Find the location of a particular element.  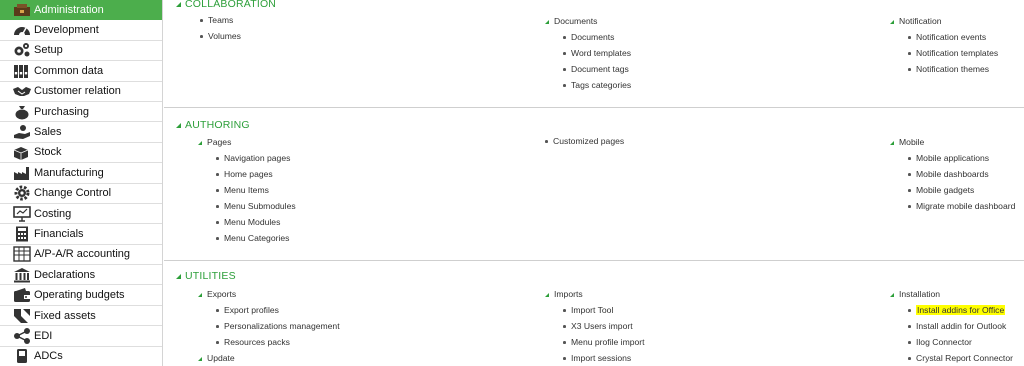

section-title-collaboration: COLLABORATION is located at coordinates (226, 5).